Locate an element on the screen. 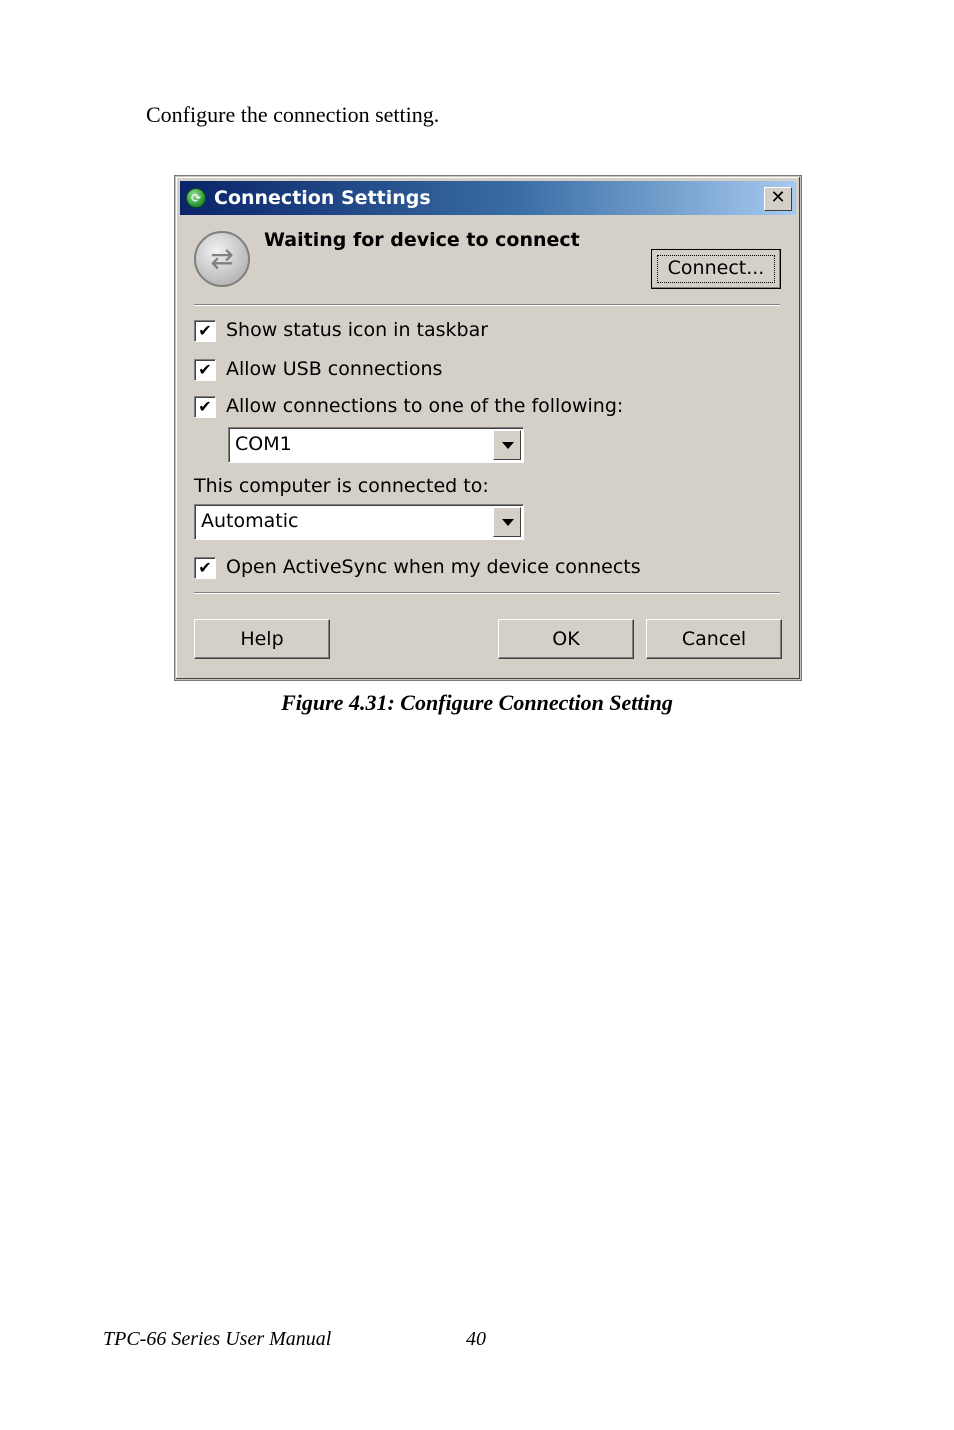 The image size is (954, 1430). checkbox-label: Show status icon in taskbar is located at coordinates (357, 330).